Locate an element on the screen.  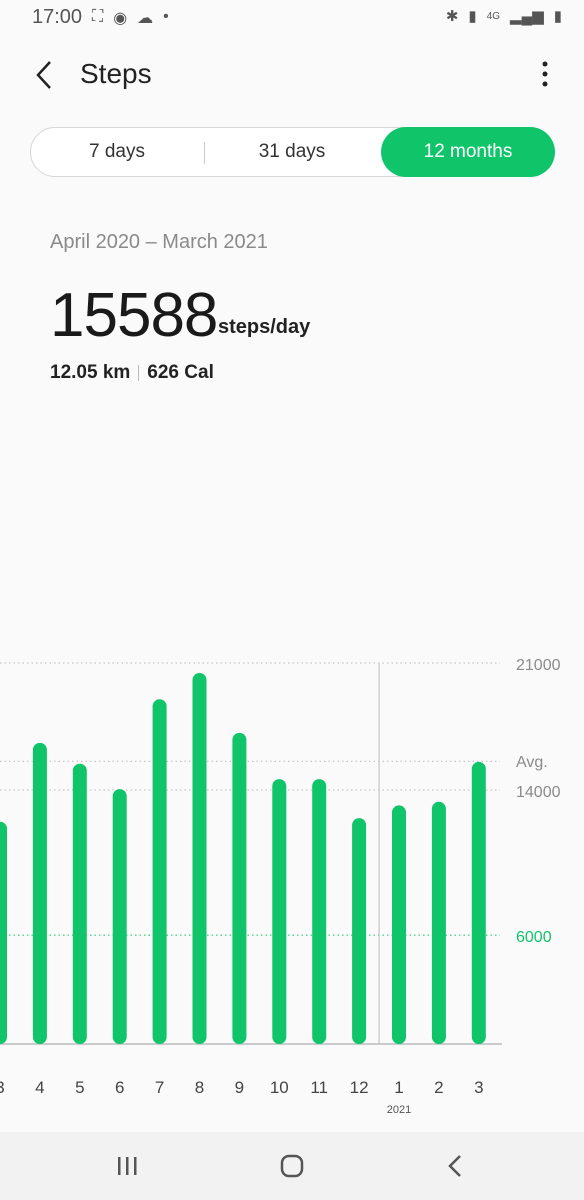
x-tick-label: 7 is located at coordinates (159, 1087).